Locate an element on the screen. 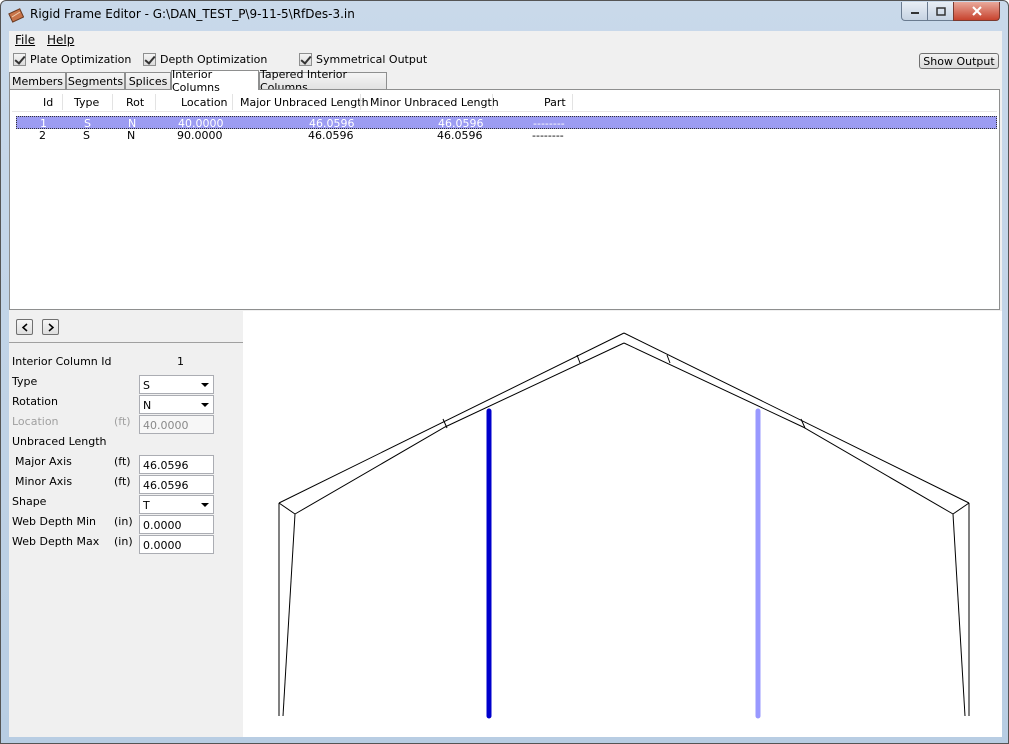 This screenshot has height=744, width=1009. column-header-id: Id is located at coordinates (48, 102).